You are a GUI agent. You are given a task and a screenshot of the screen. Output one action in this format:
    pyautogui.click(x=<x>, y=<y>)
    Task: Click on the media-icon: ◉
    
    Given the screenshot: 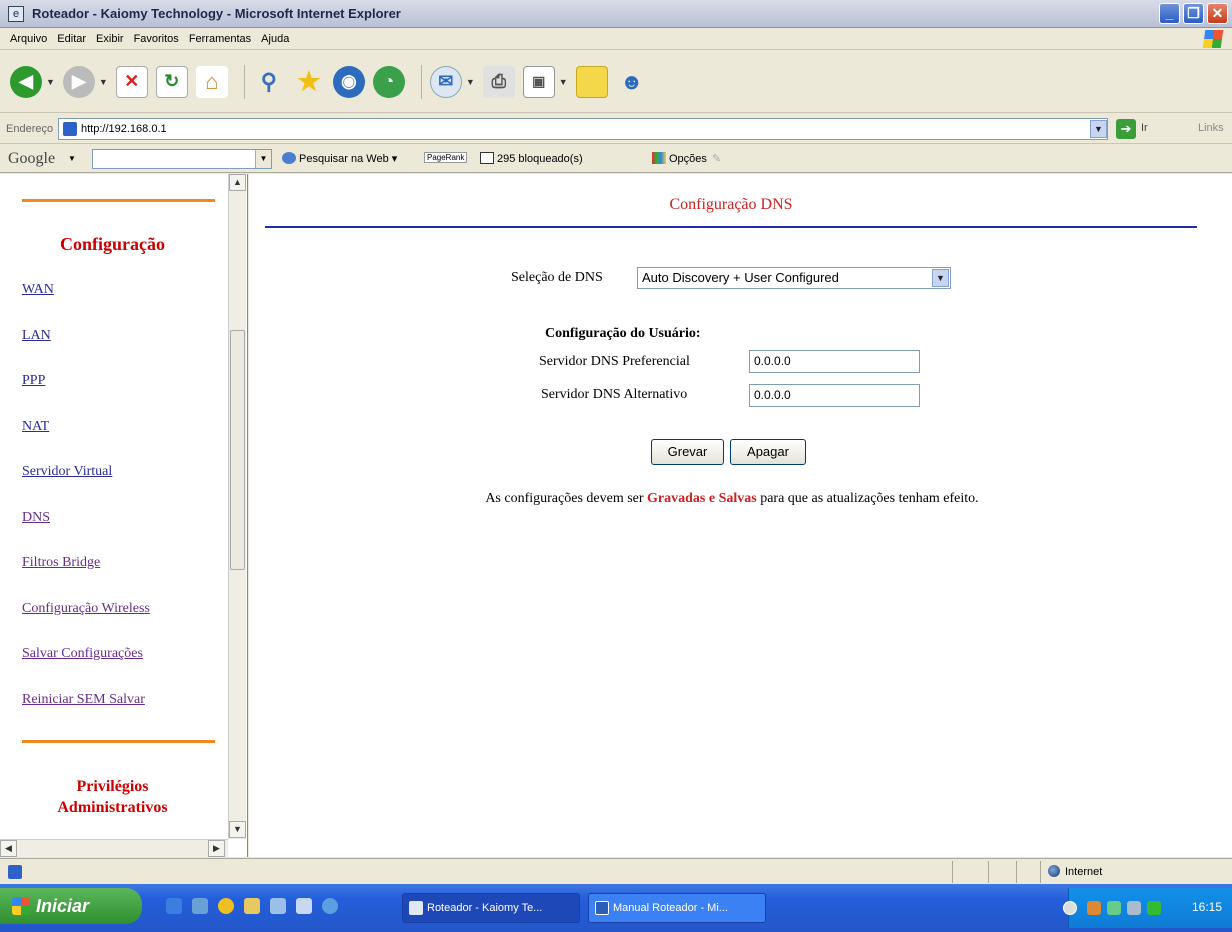 What is the action you would take?
    pyautogui.click(x=348, y=81)
    